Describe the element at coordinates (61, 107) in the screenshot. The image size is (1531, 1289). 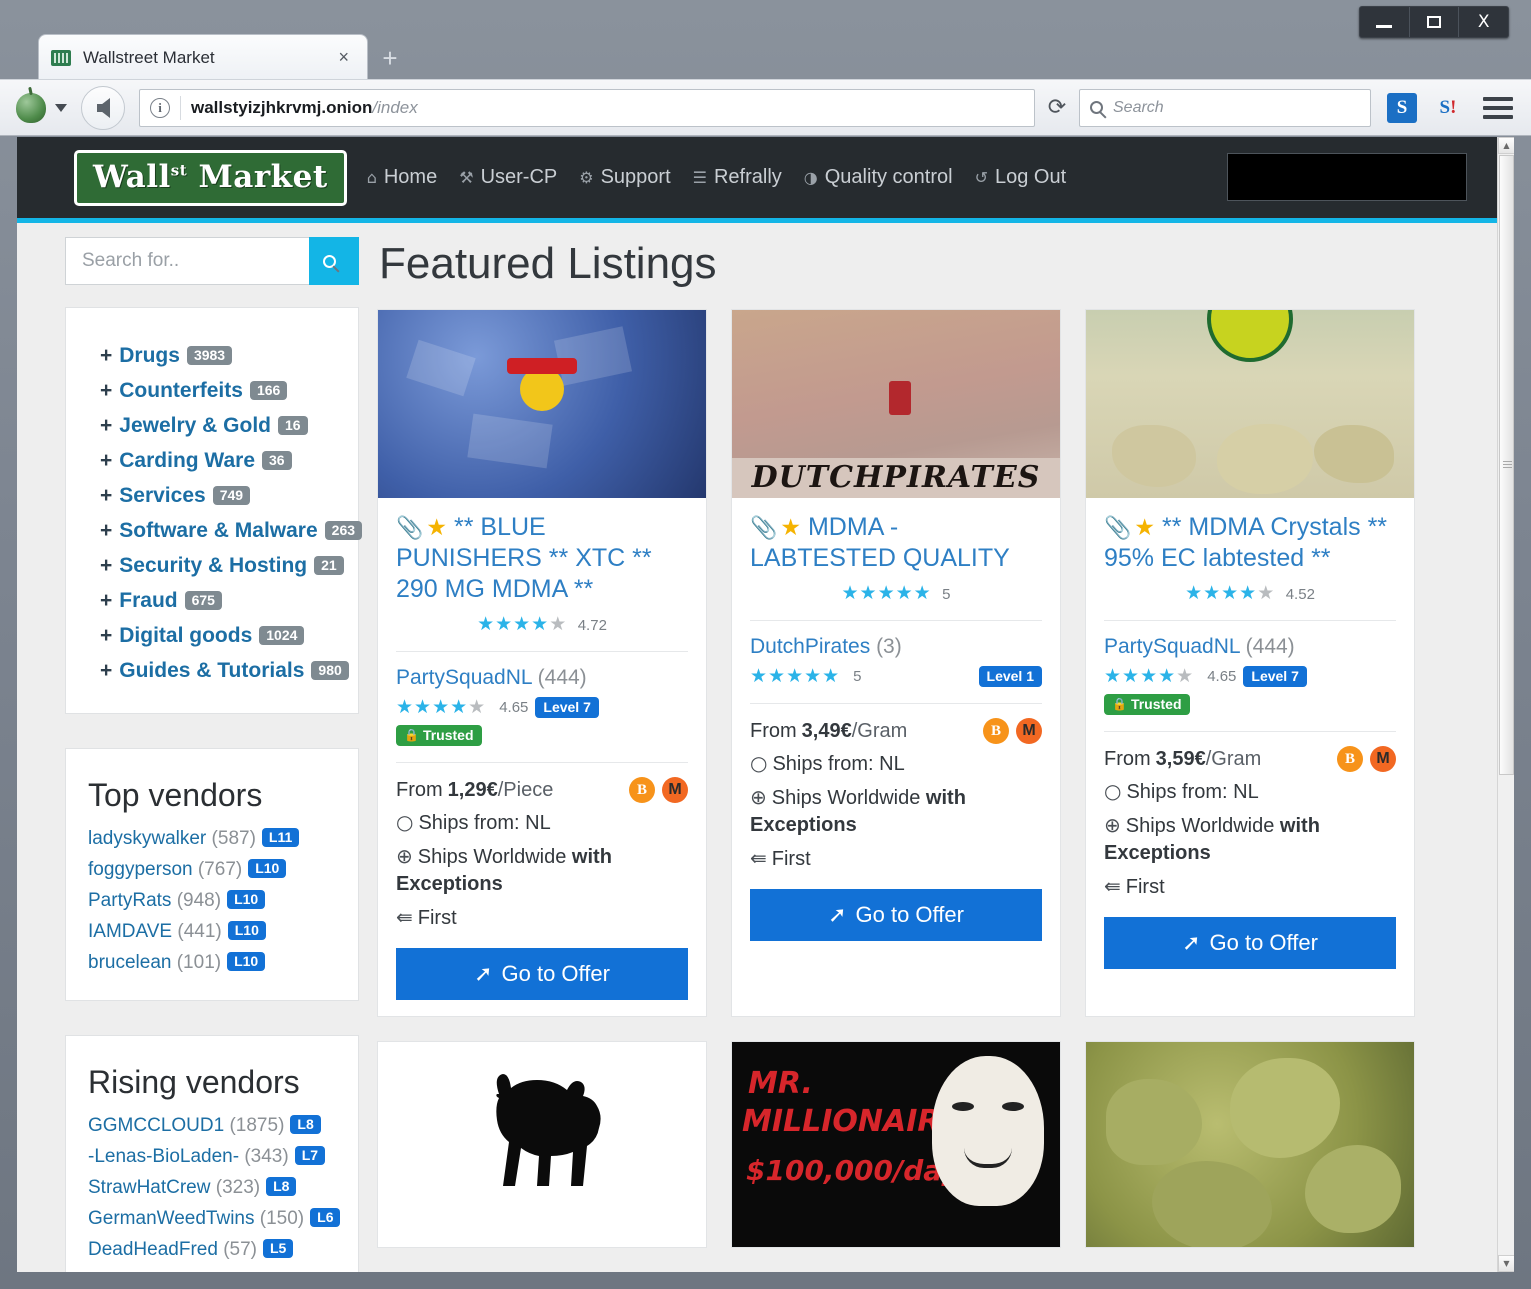
I see `chevron-down-icon` at that location.